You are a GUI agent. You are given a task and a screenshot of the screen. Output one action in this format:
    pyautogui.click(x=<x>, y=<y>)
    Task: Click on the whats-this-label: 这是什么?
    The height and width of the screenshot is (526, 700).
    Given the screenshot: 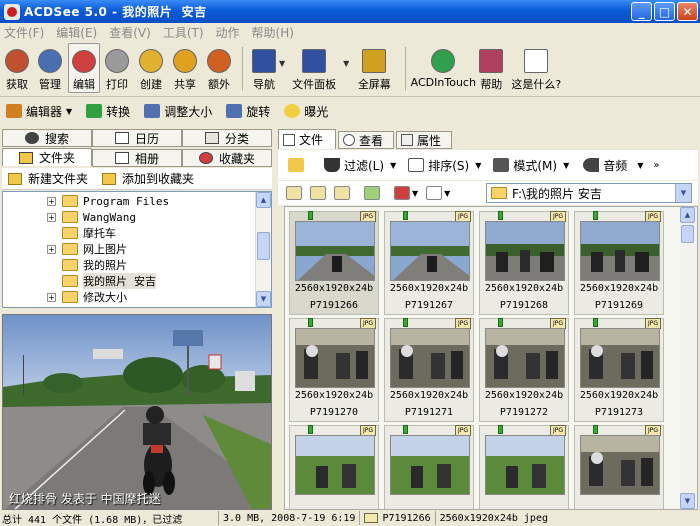 What is the action you would take?
    pyautogui.click(x=536, y=84)
    